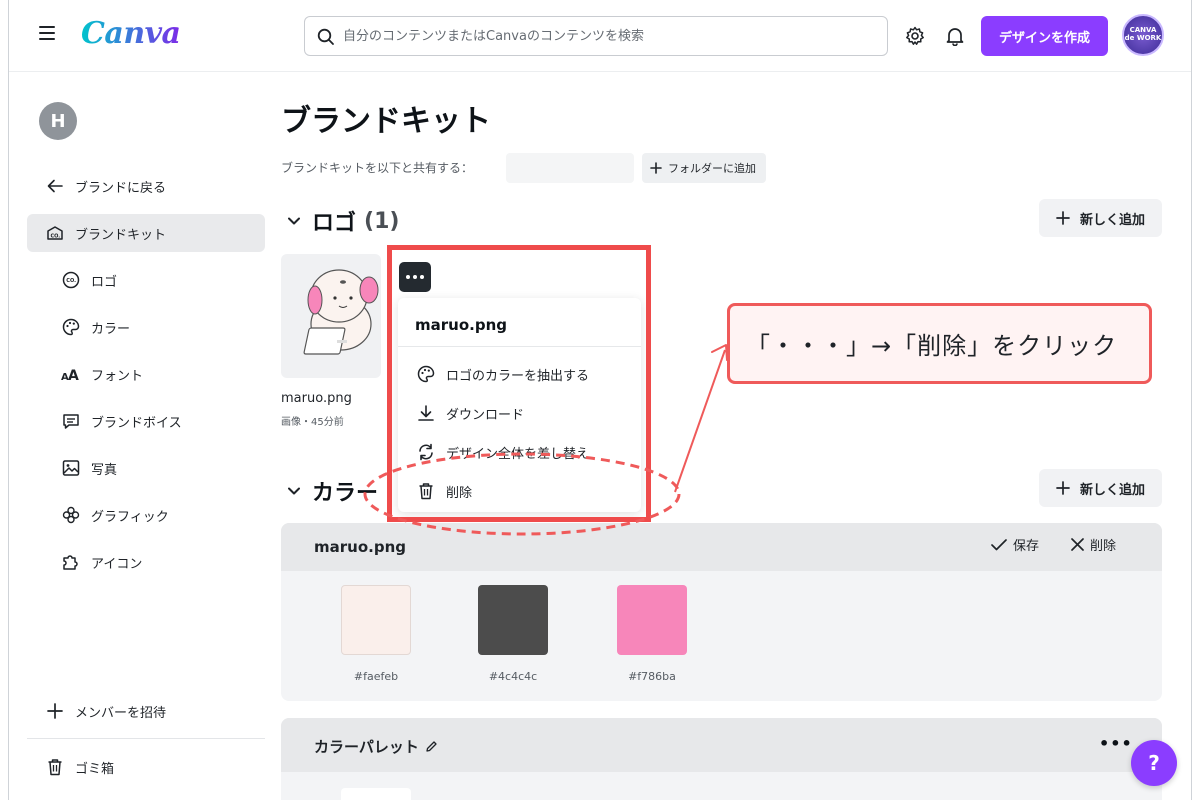 Image resolution: width=1200 pixels, height=800 pixels. I want to click on menu-icon, so click(47, 33).